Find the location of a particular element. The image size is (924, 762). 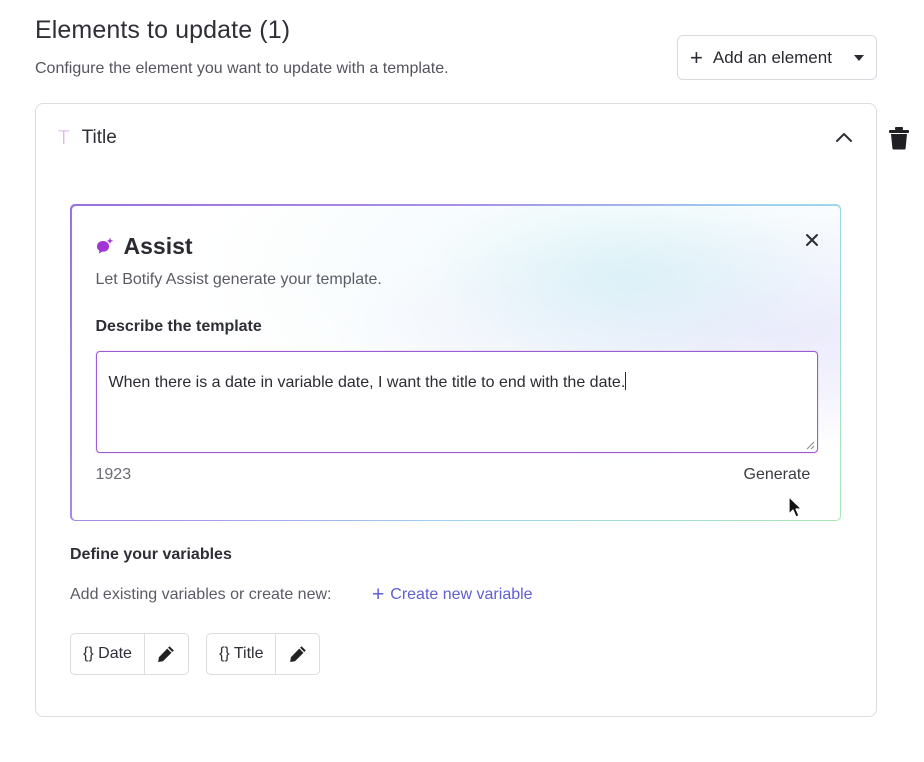

variables-title: Define your variables is located at coordinates (151, 554).